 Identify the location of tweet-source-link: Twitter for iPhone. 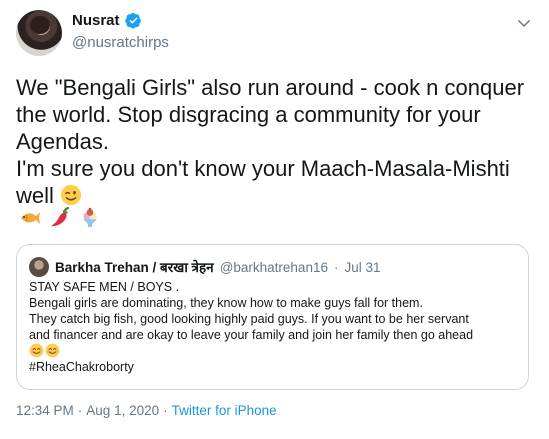
(224, 410).